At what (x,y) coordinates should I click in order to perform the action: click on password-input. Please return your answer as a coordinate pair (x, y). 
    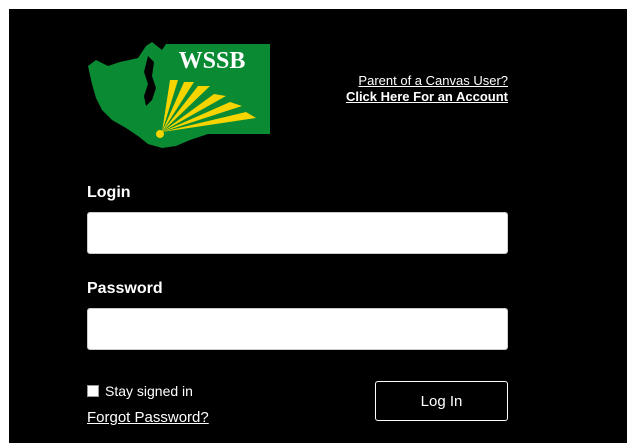
    Looking at the image, I should click on (297, 329).